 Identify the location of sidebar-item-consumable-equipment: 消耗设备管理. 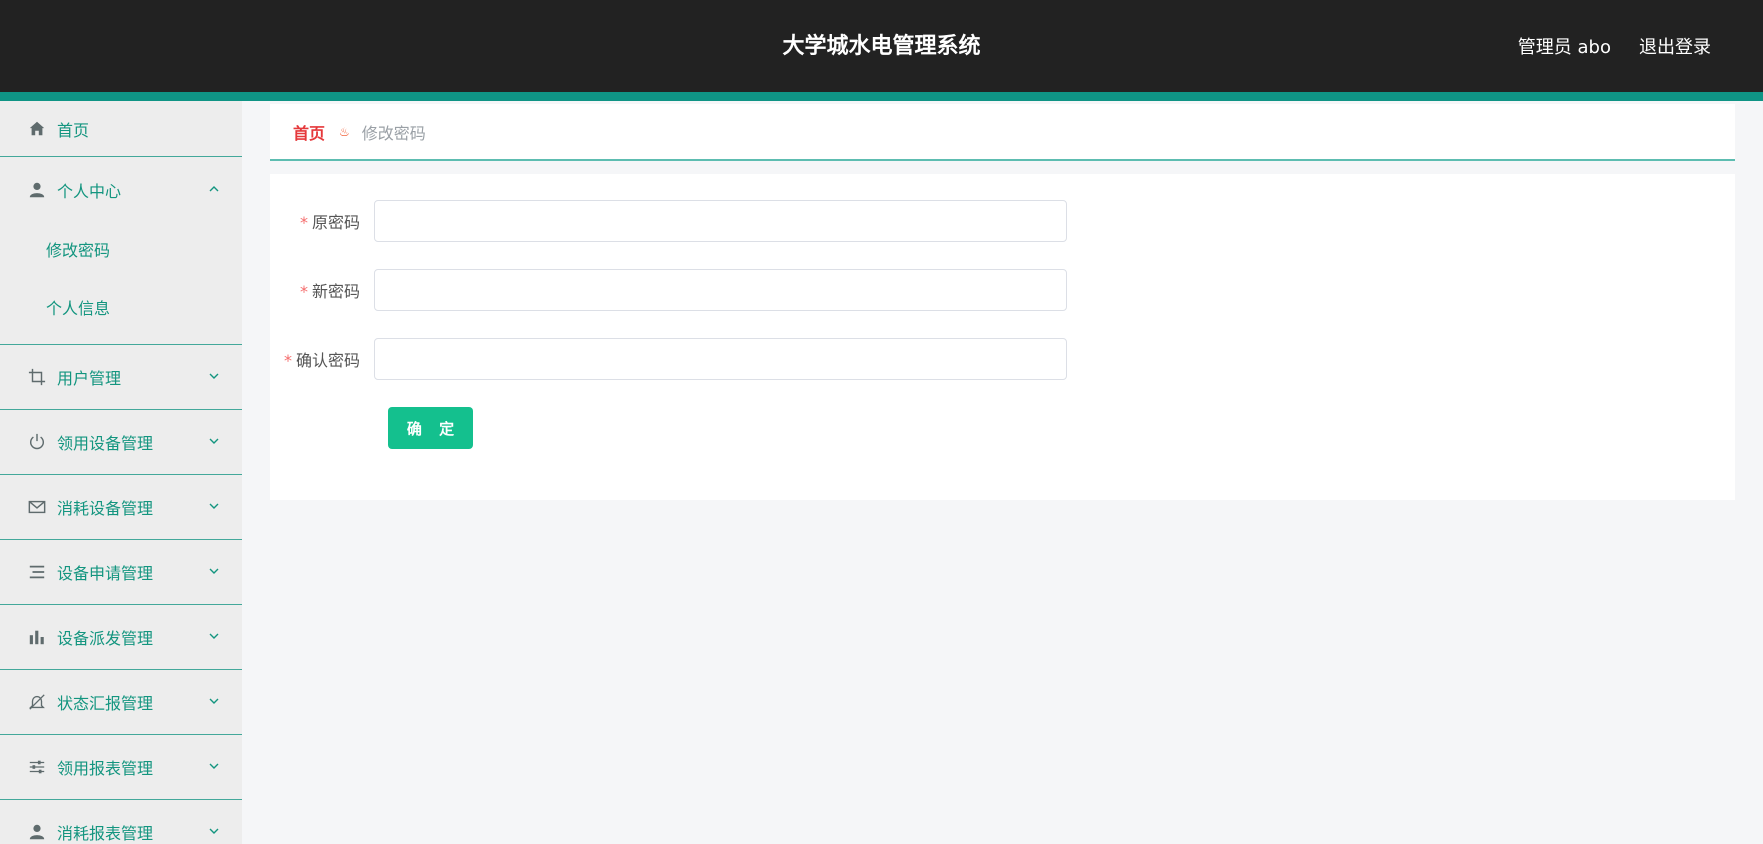
(121, 507).